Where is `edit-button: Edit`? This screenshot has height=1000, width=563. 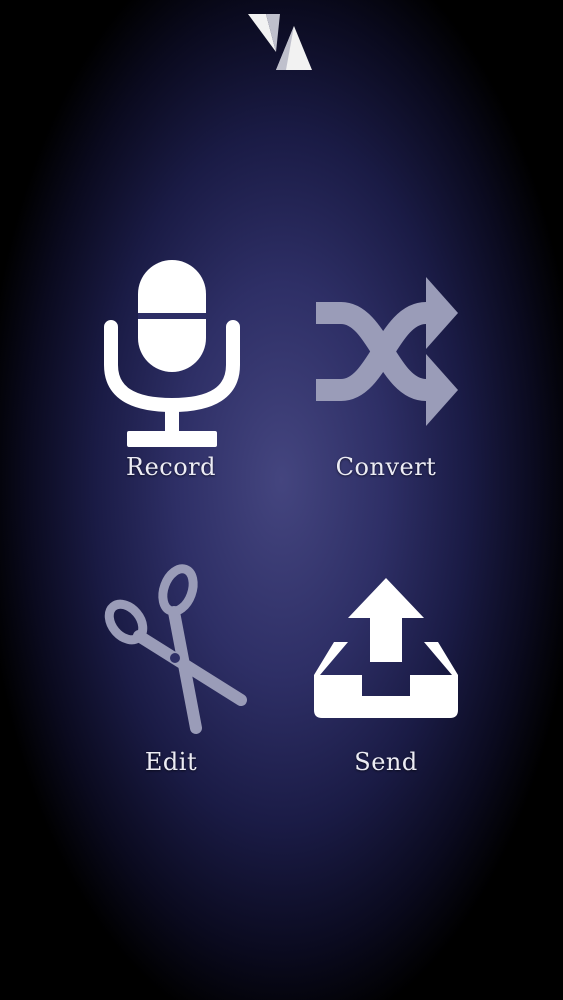
edit-button: Edit is located at coordinates (171, 670).